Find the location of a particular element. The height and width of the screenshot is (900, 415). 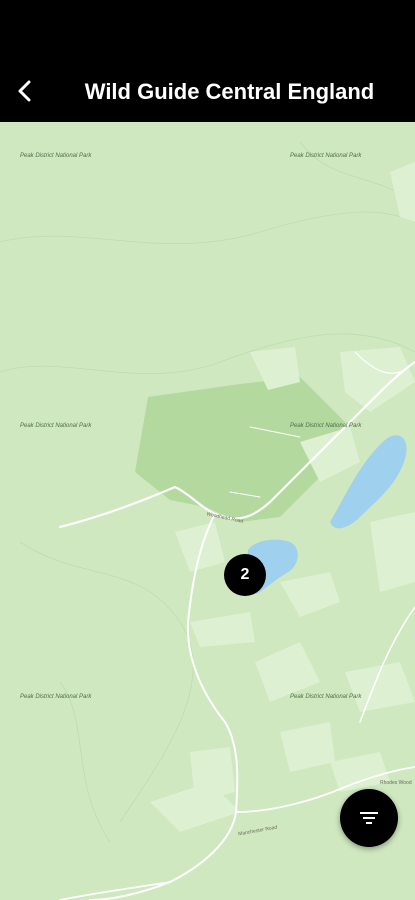

page-title: Wild Guide Central England is located at coordinates (229, 91).